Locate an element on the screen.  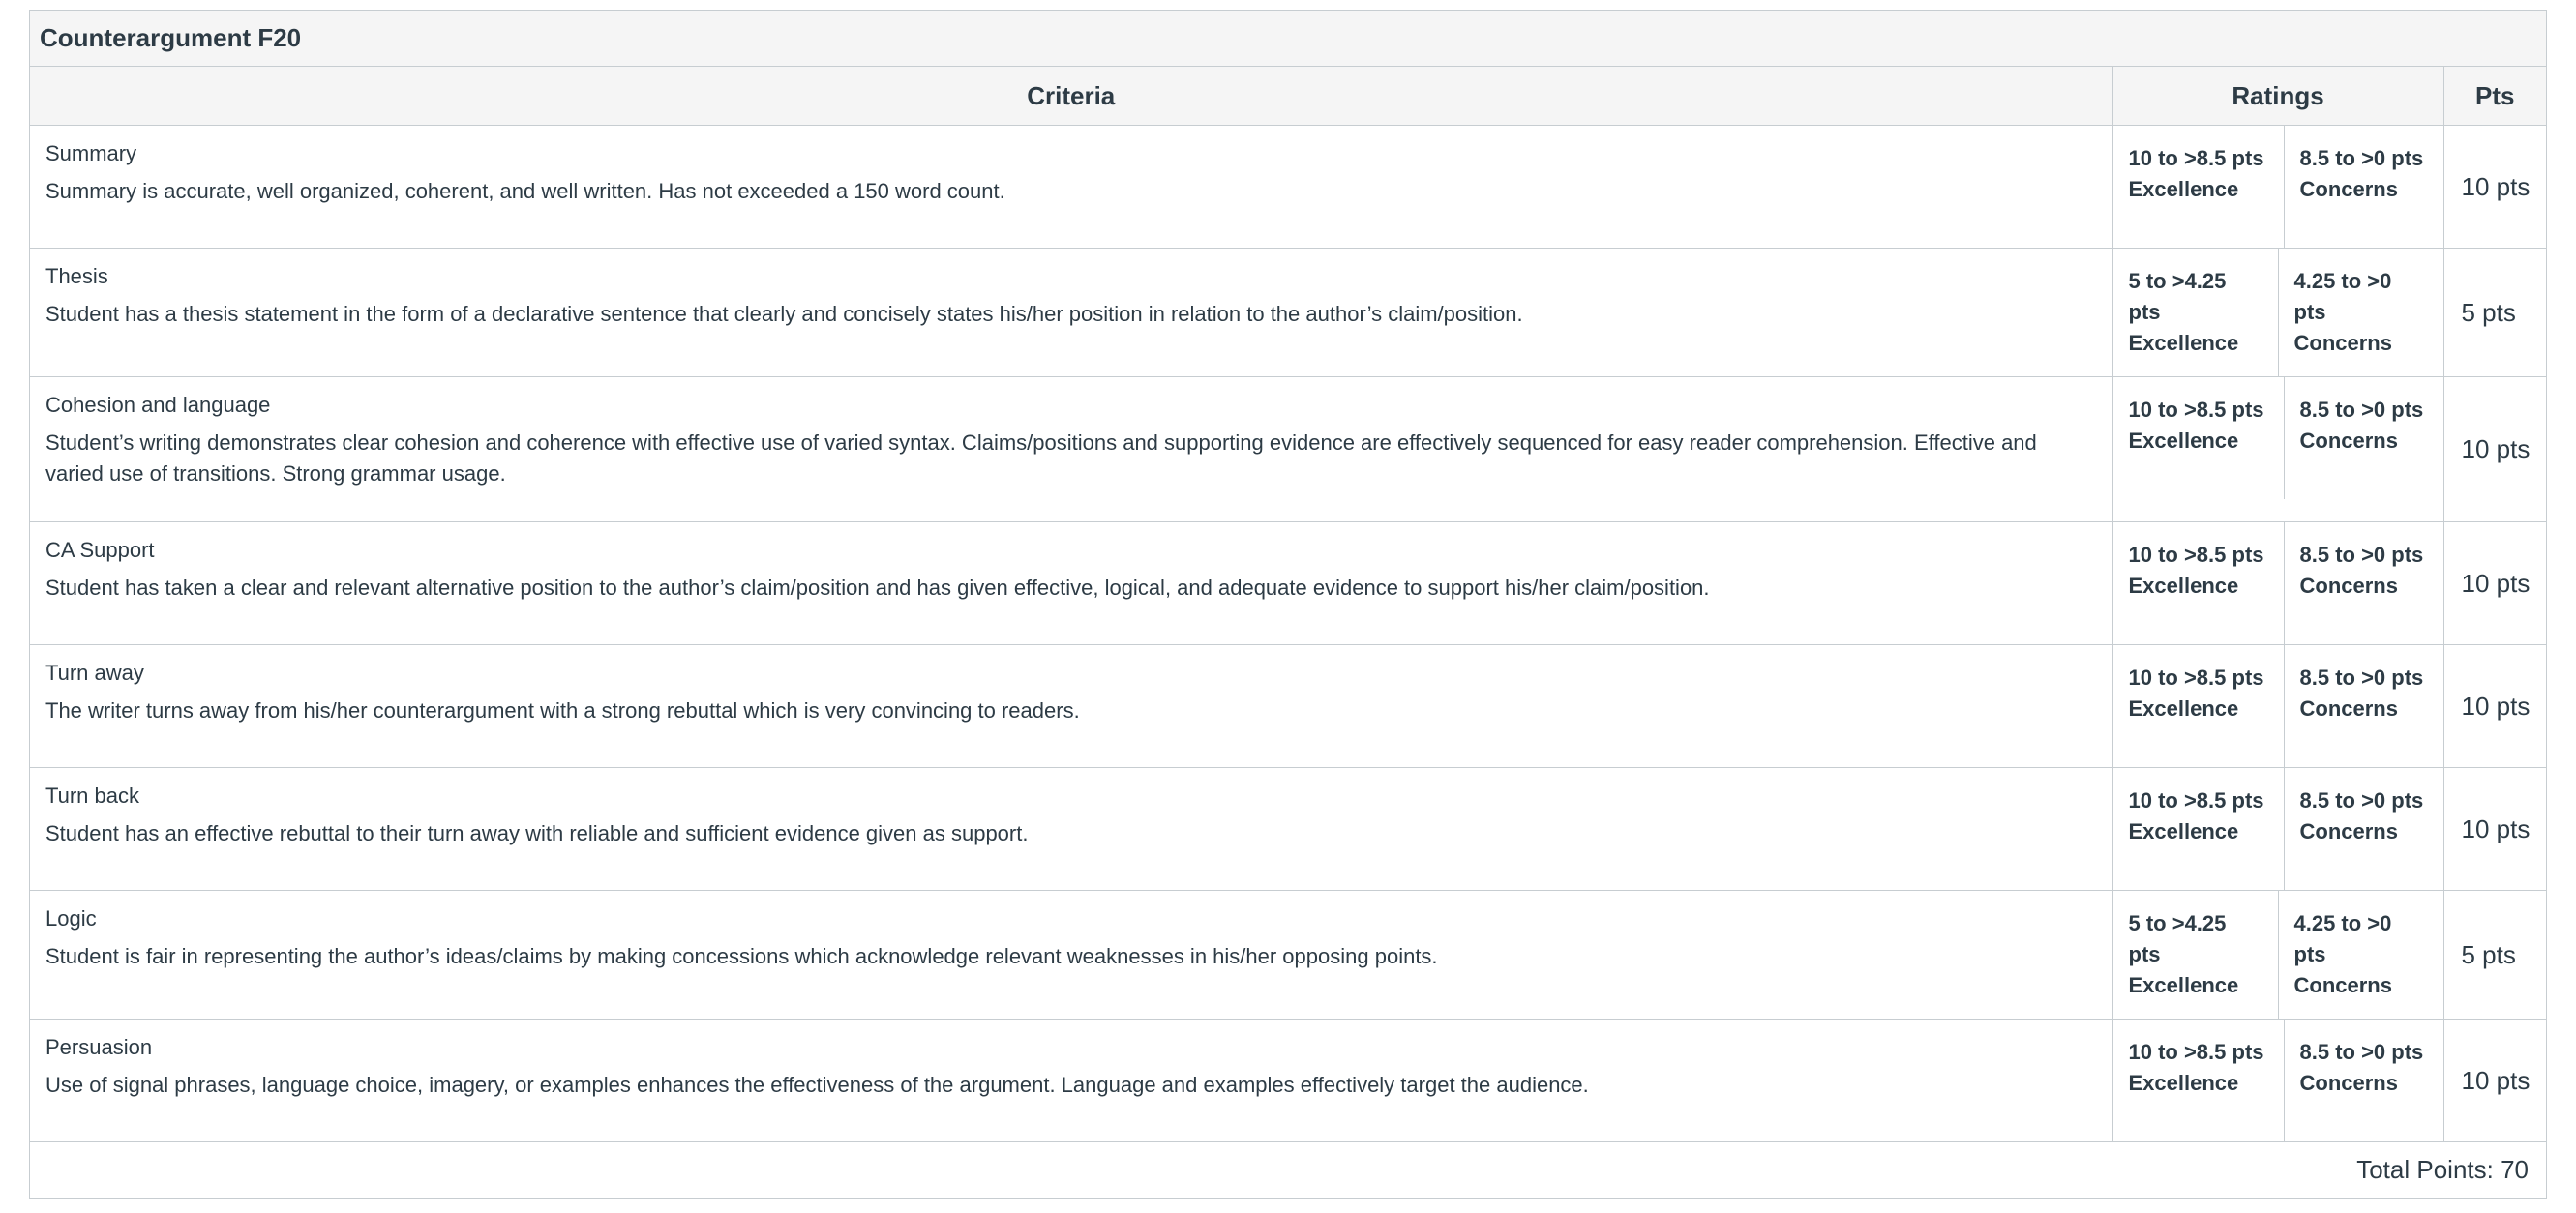
criterion-title: Turn away is located at coordinates (94, 673).